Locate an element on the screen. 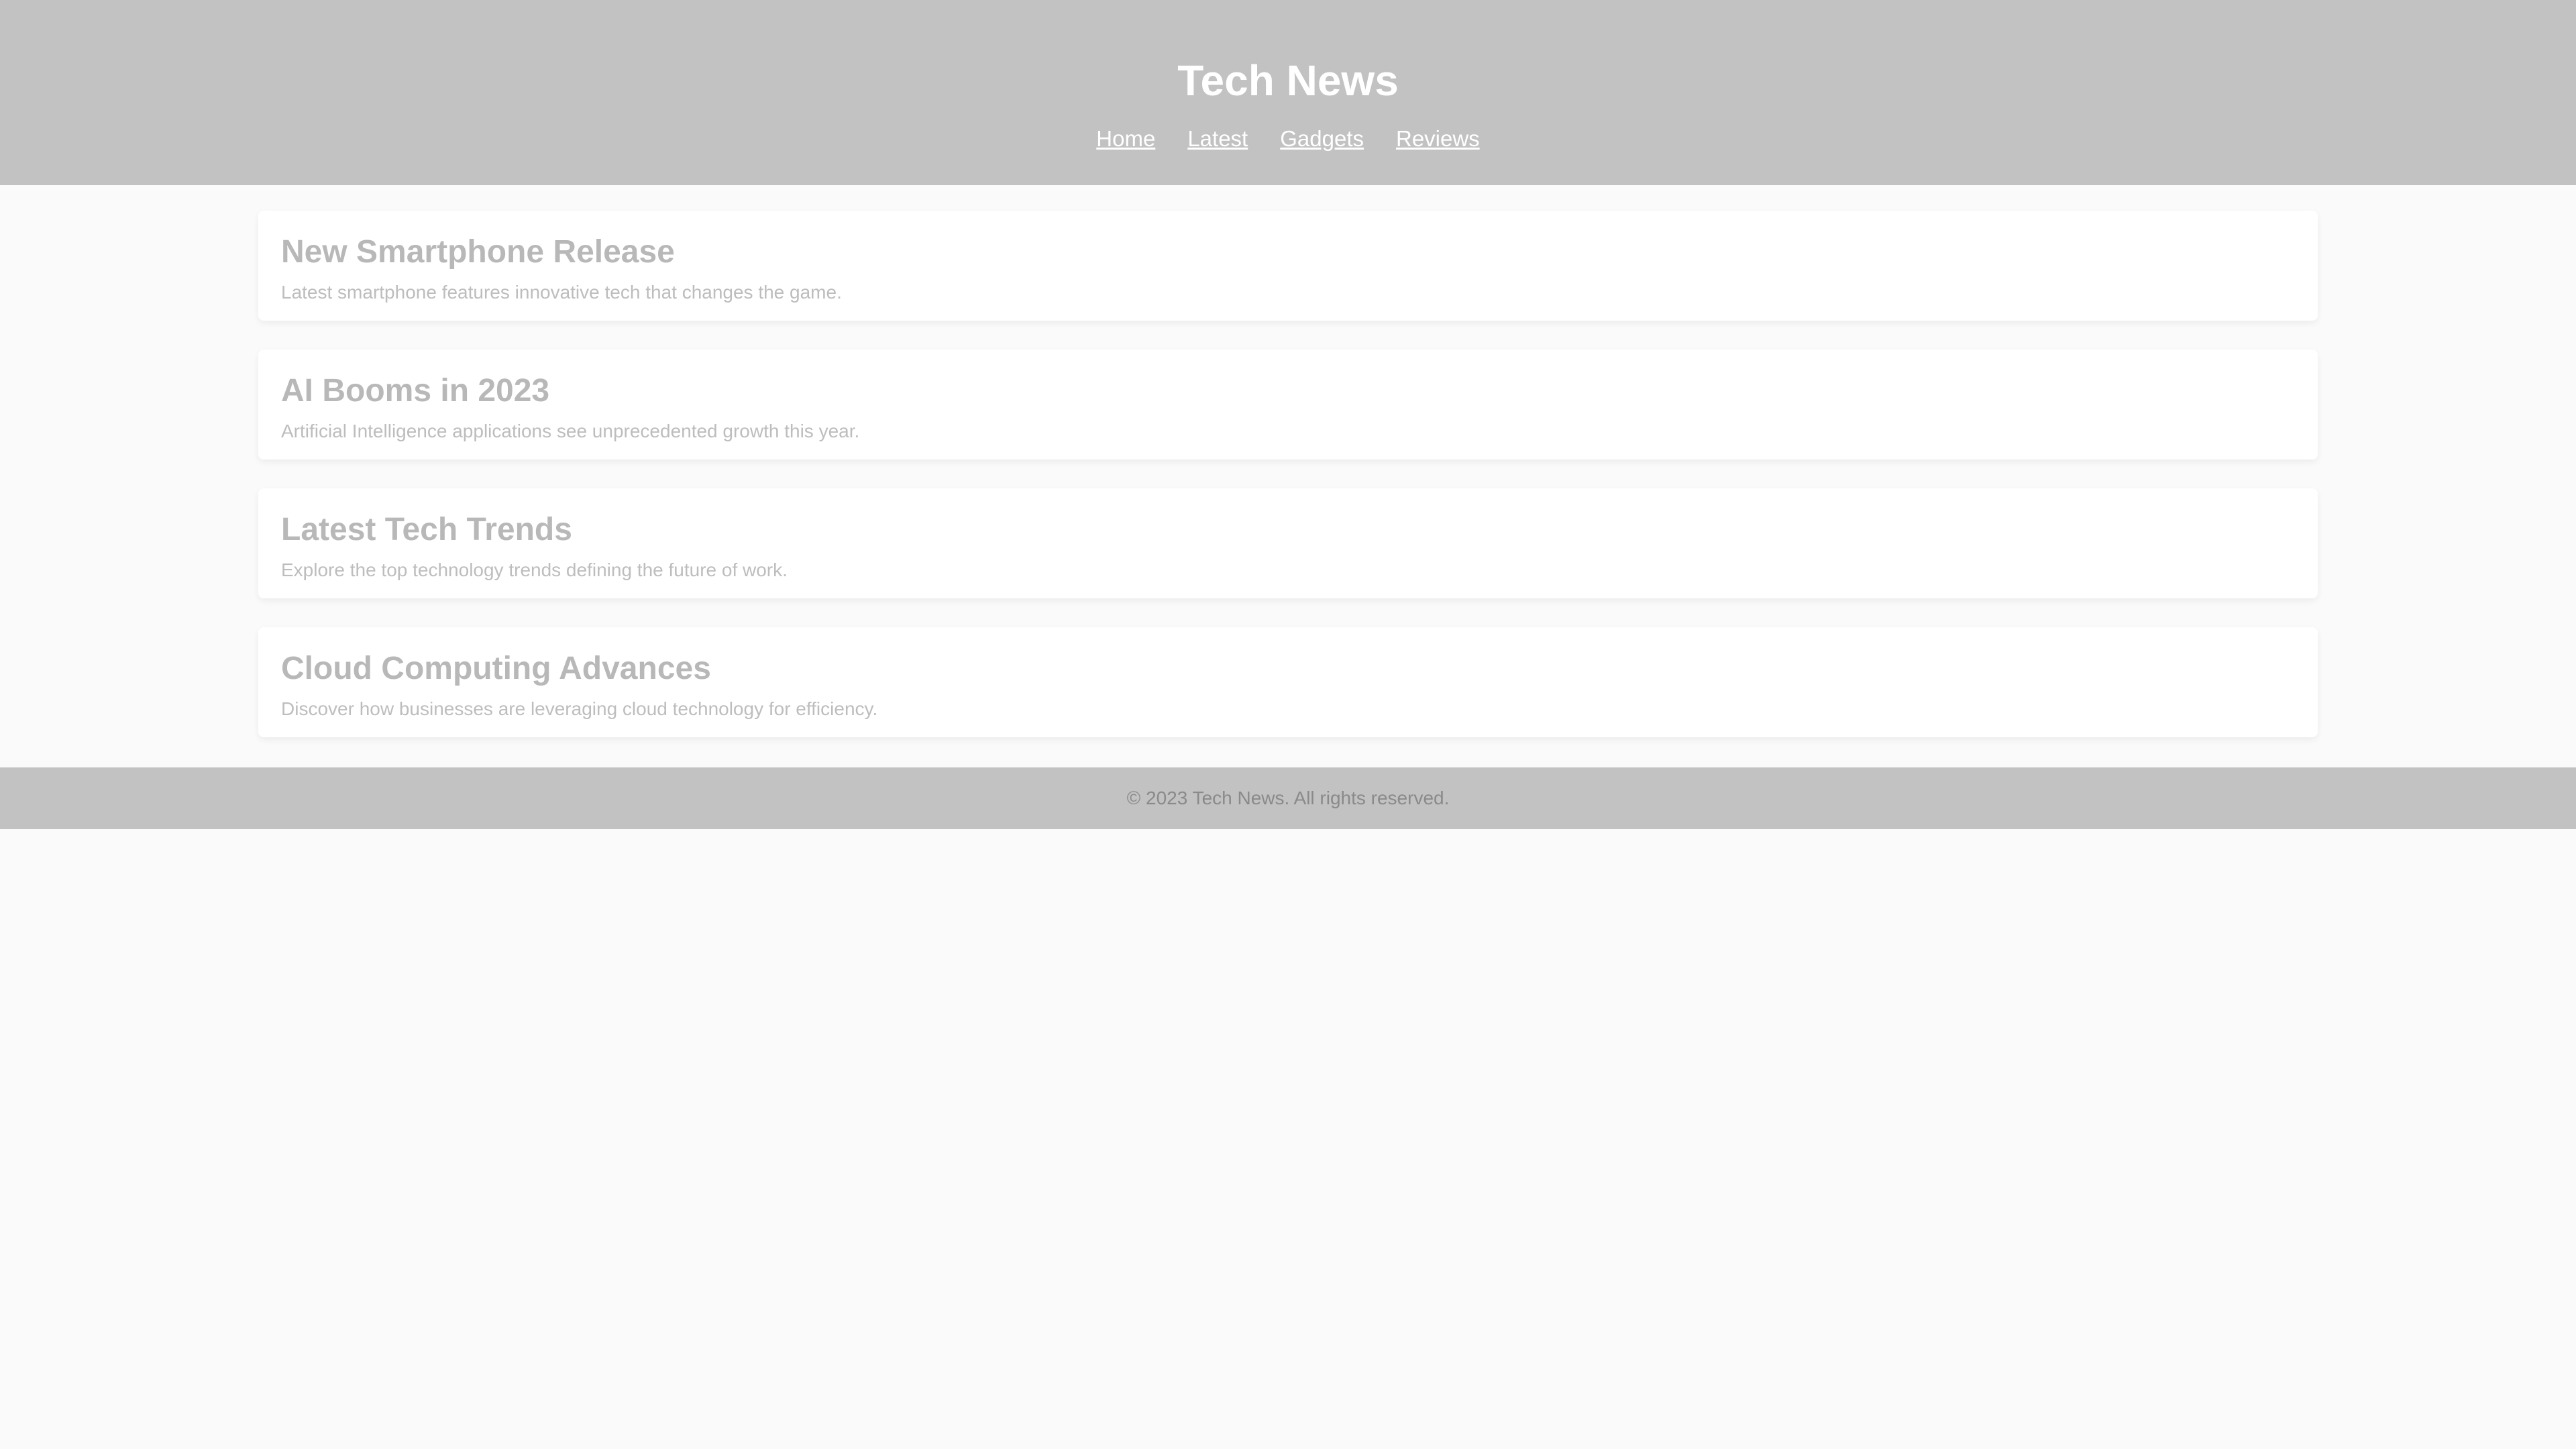 The width and height of the screenshot is (2576, 1449). main-nav: Home Latest Gadgets Reviews is located at coordinates (1288, 138).